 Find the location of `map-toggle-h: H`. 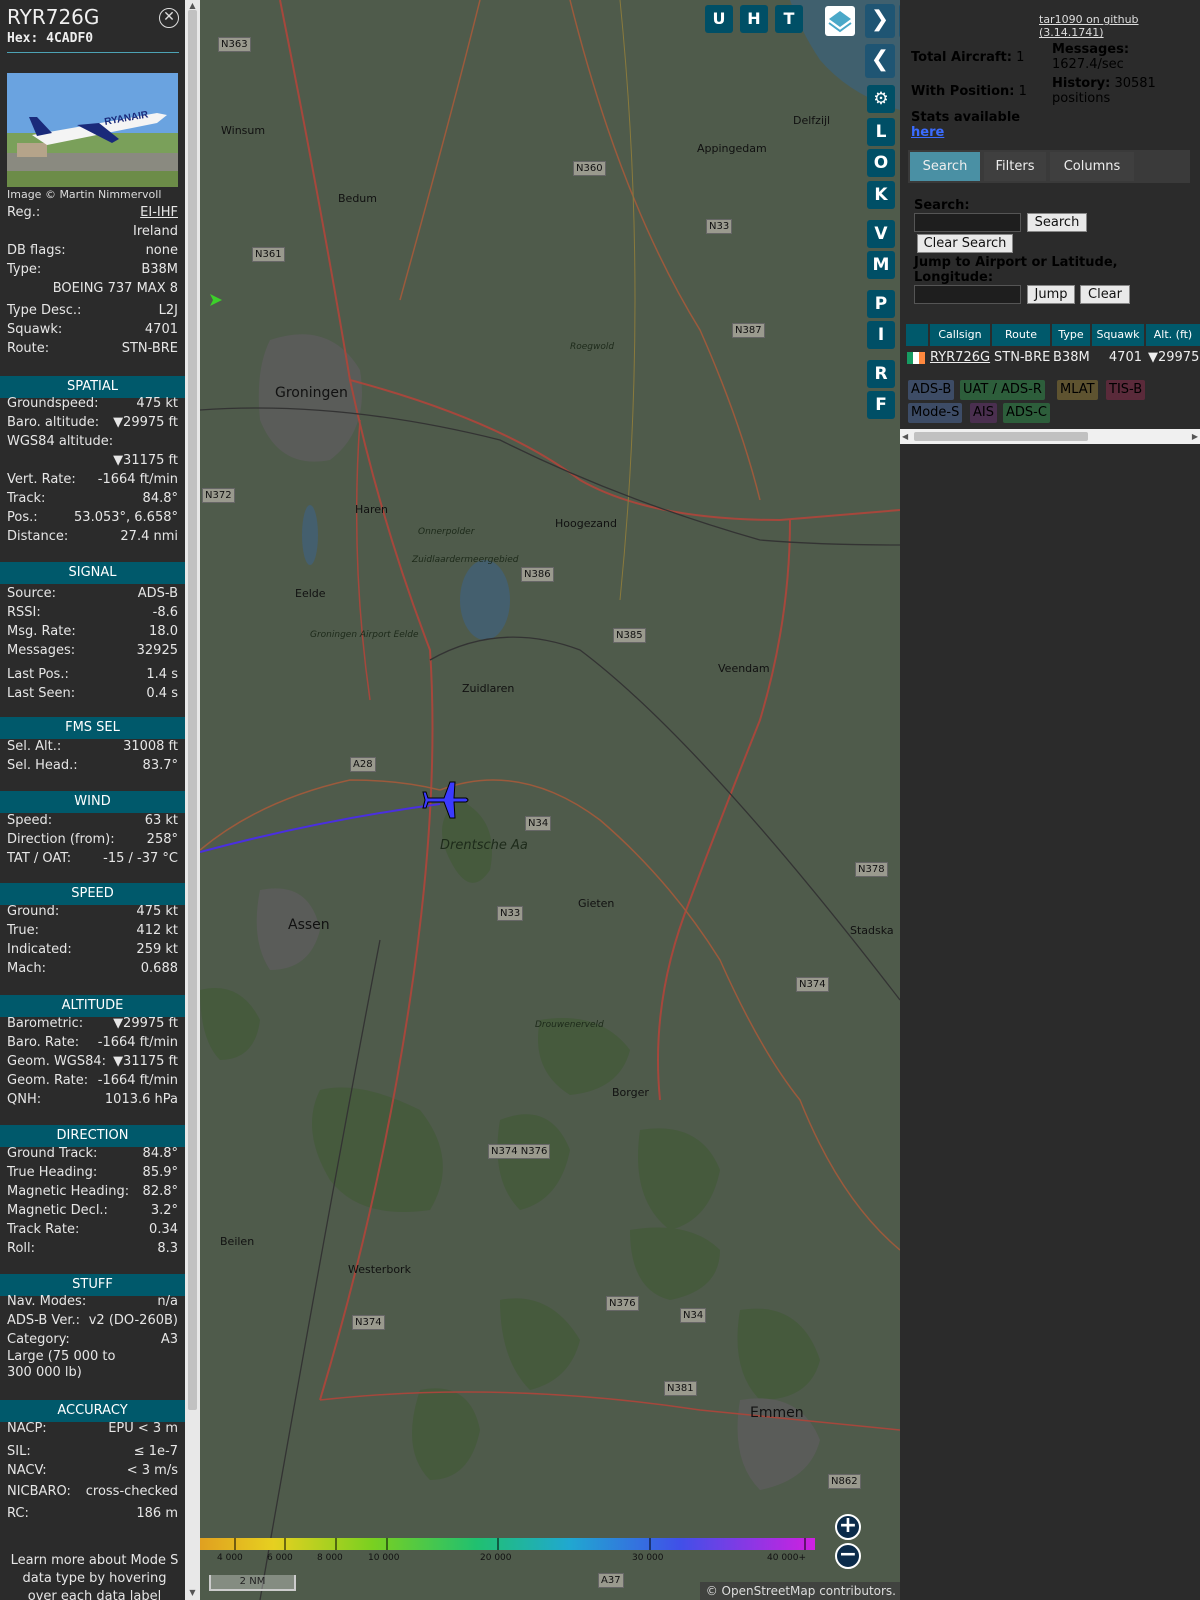

map-toggle-h: H is located at coordinates (754, 19).